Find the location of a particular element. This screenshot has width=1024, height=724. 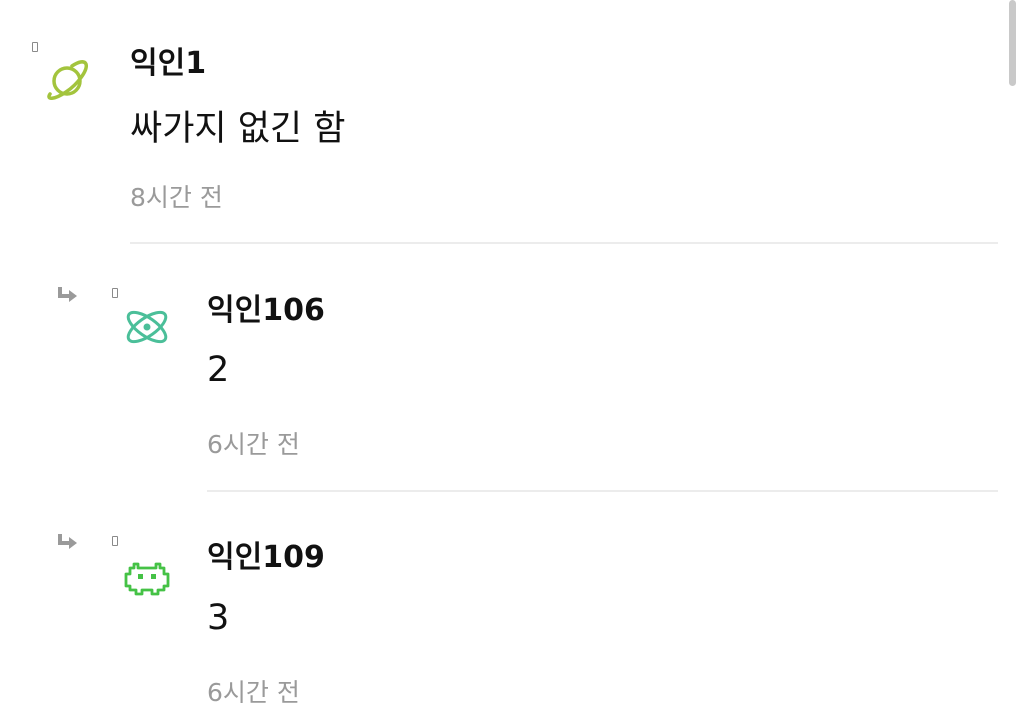

space-invader-icon is located at coordinates (147, 577).